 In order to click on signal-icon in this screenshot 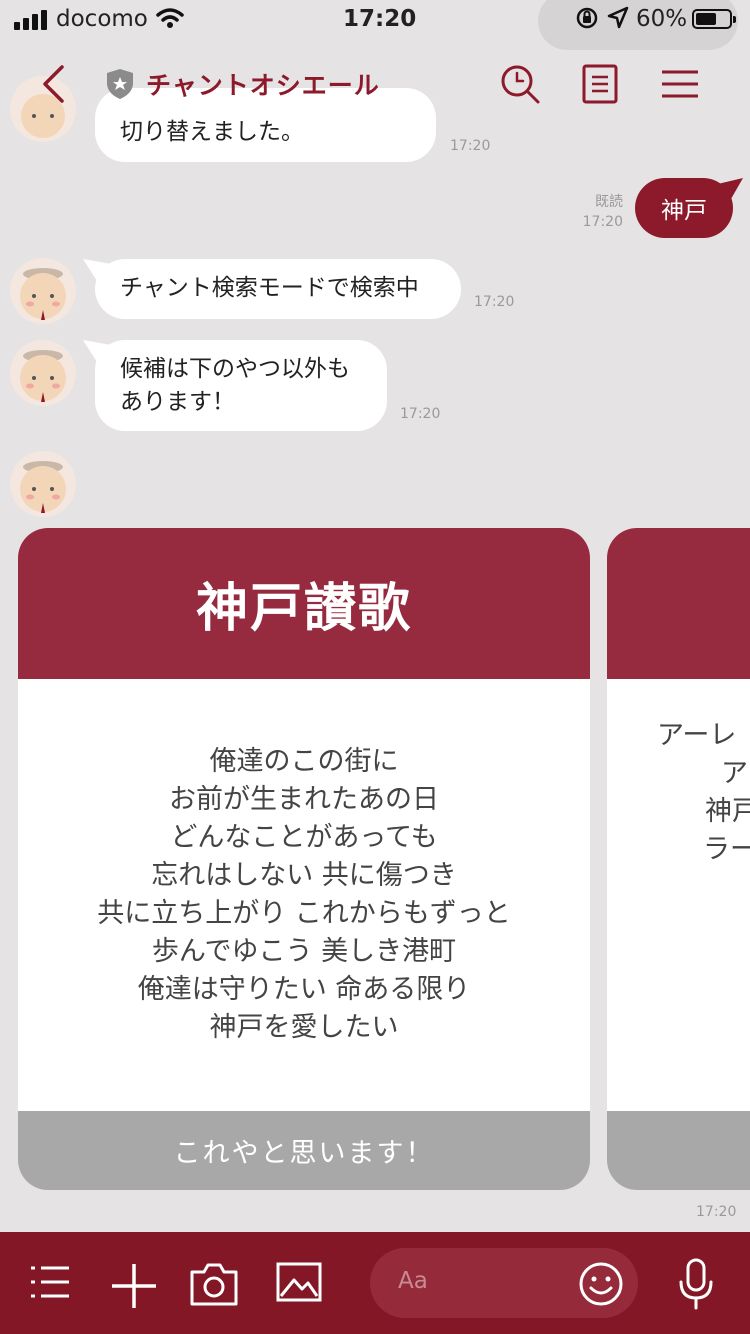, I will do `click(30, 20)`.